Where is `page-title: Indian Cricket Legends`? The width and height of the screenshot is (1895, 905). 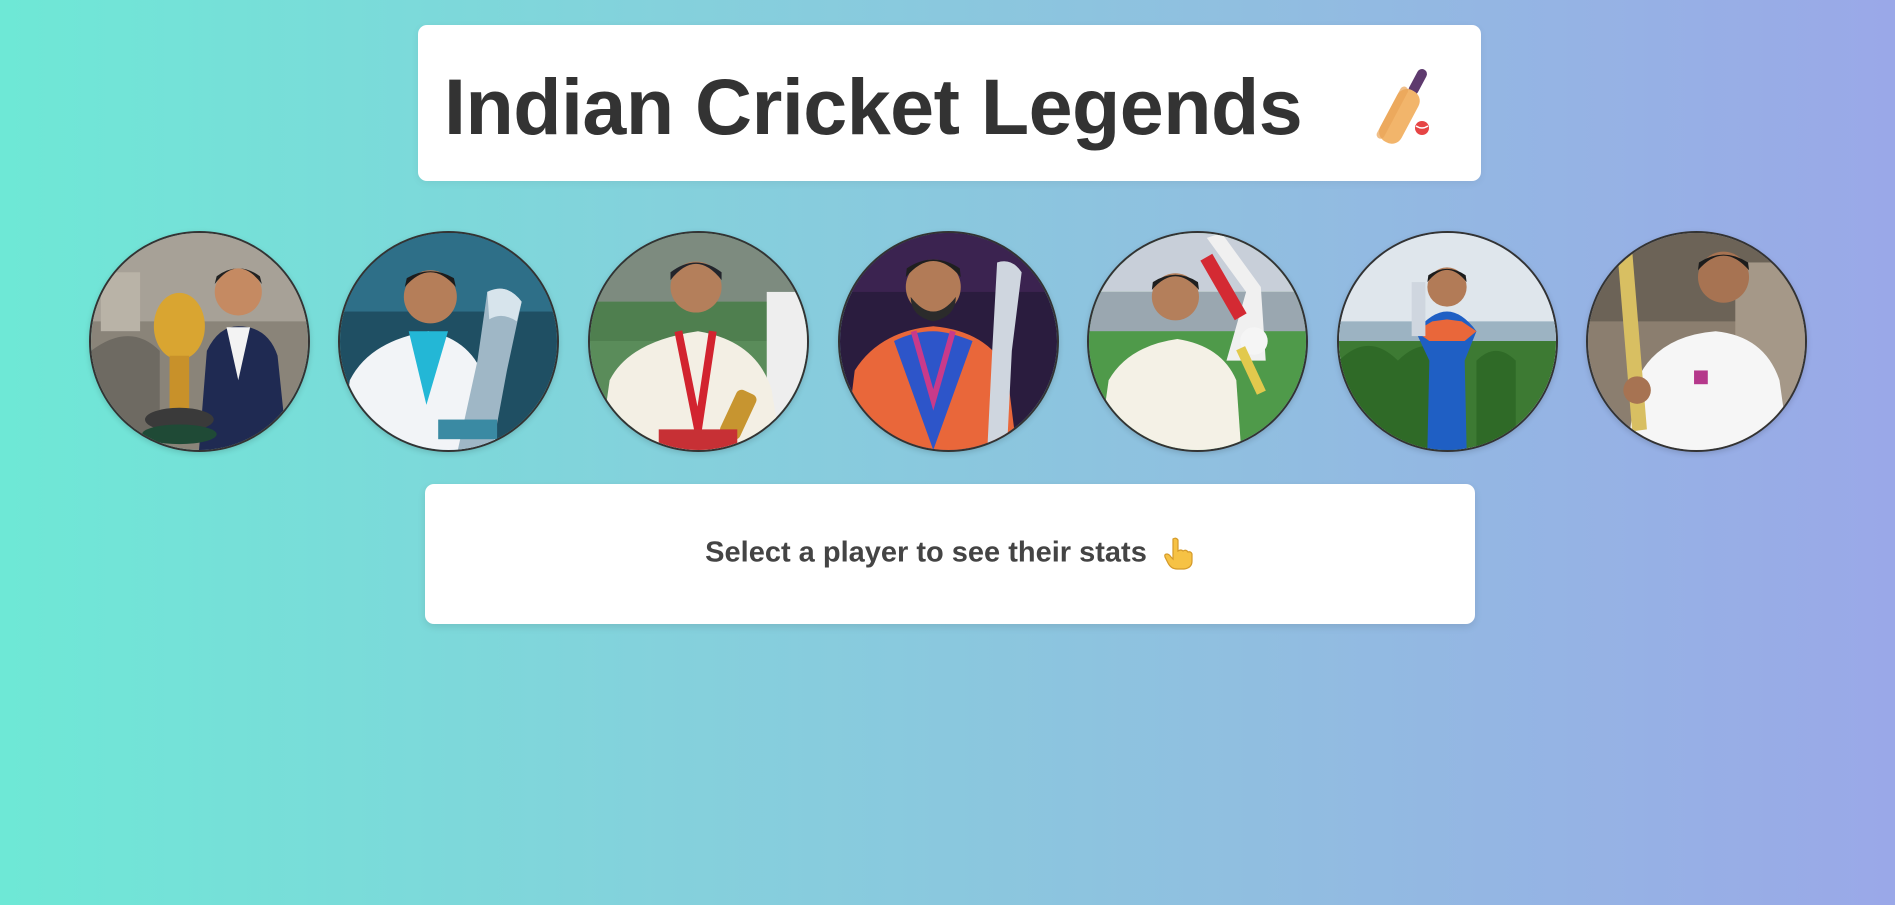
page-title: Indian Cricket Legends is located at coordinates (873, 106).